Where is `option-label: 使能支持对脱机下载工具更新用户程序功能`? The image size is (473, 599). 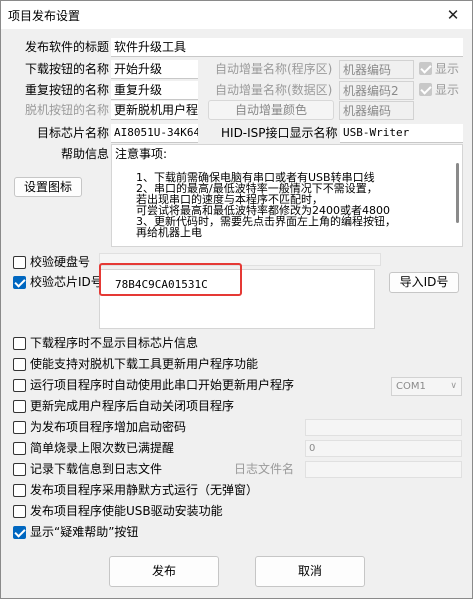
option-label: 使能支持对脱机下载工具更新用户程序功能 is located at coordinates (144, 364).